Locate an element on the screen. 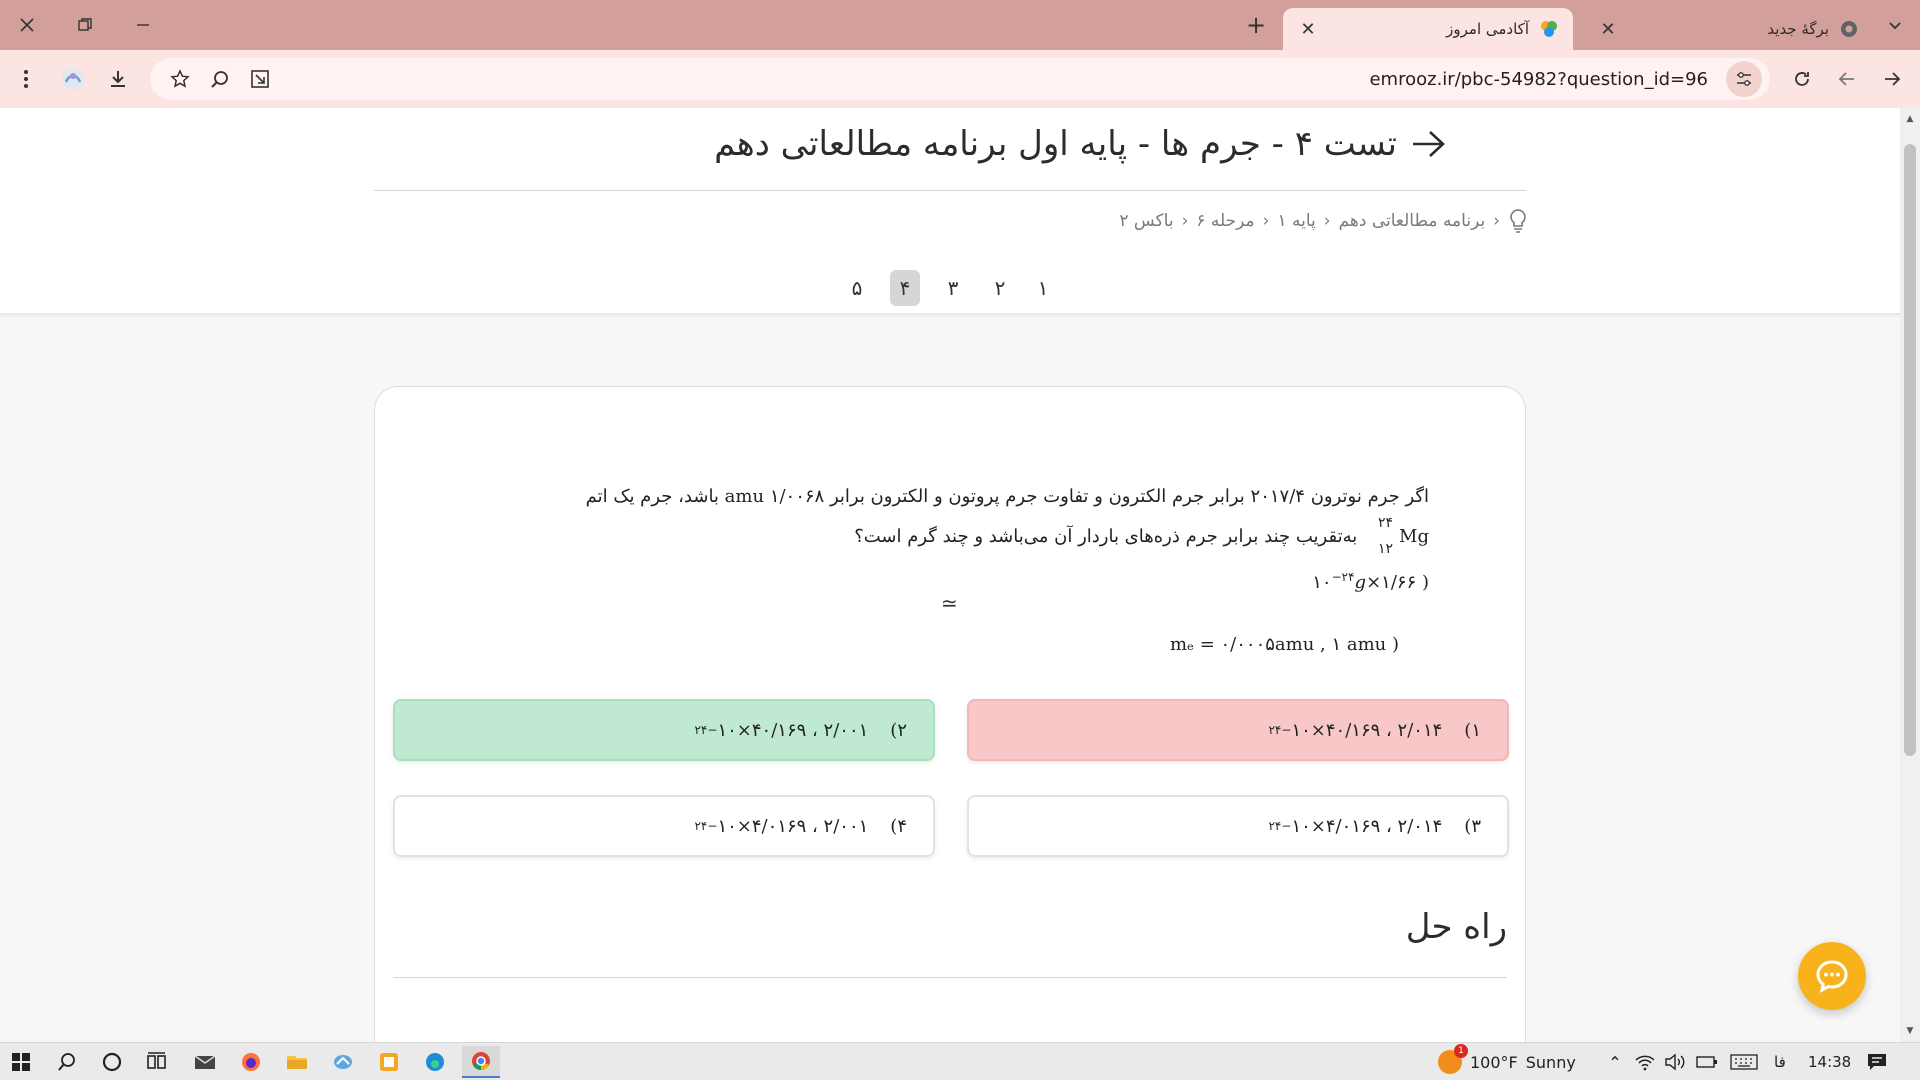 The width and height of the screenshot is (1920, 1080). input-language: فا is located at coordinates (1780, 1062).